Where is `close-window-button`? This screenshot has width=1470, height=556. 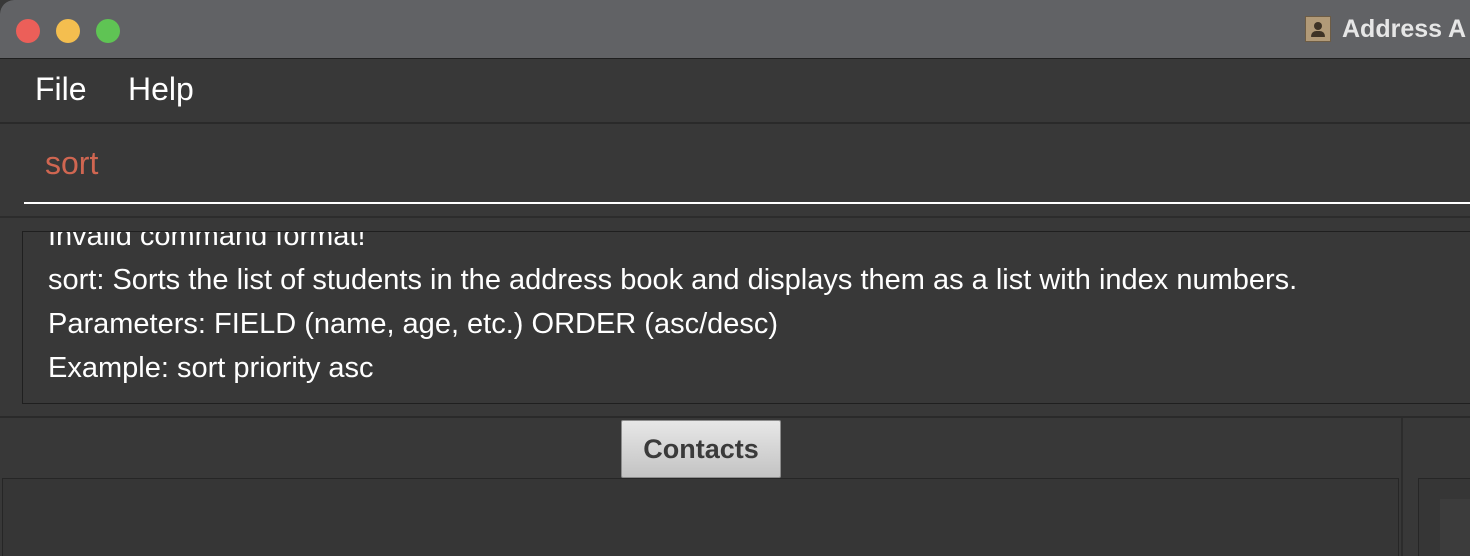
close-window-button is located at coordinates (28, 31).